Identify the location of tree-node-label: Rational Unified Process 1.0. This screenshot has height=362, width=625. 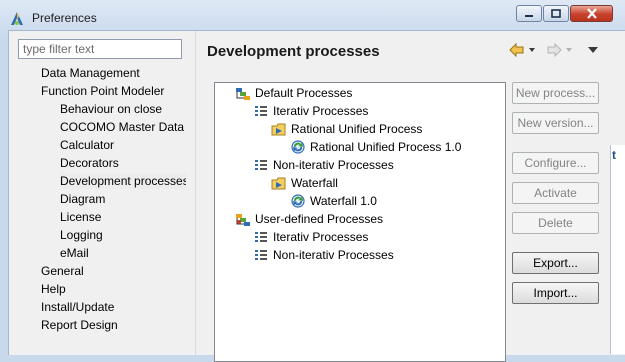
(386, 147).